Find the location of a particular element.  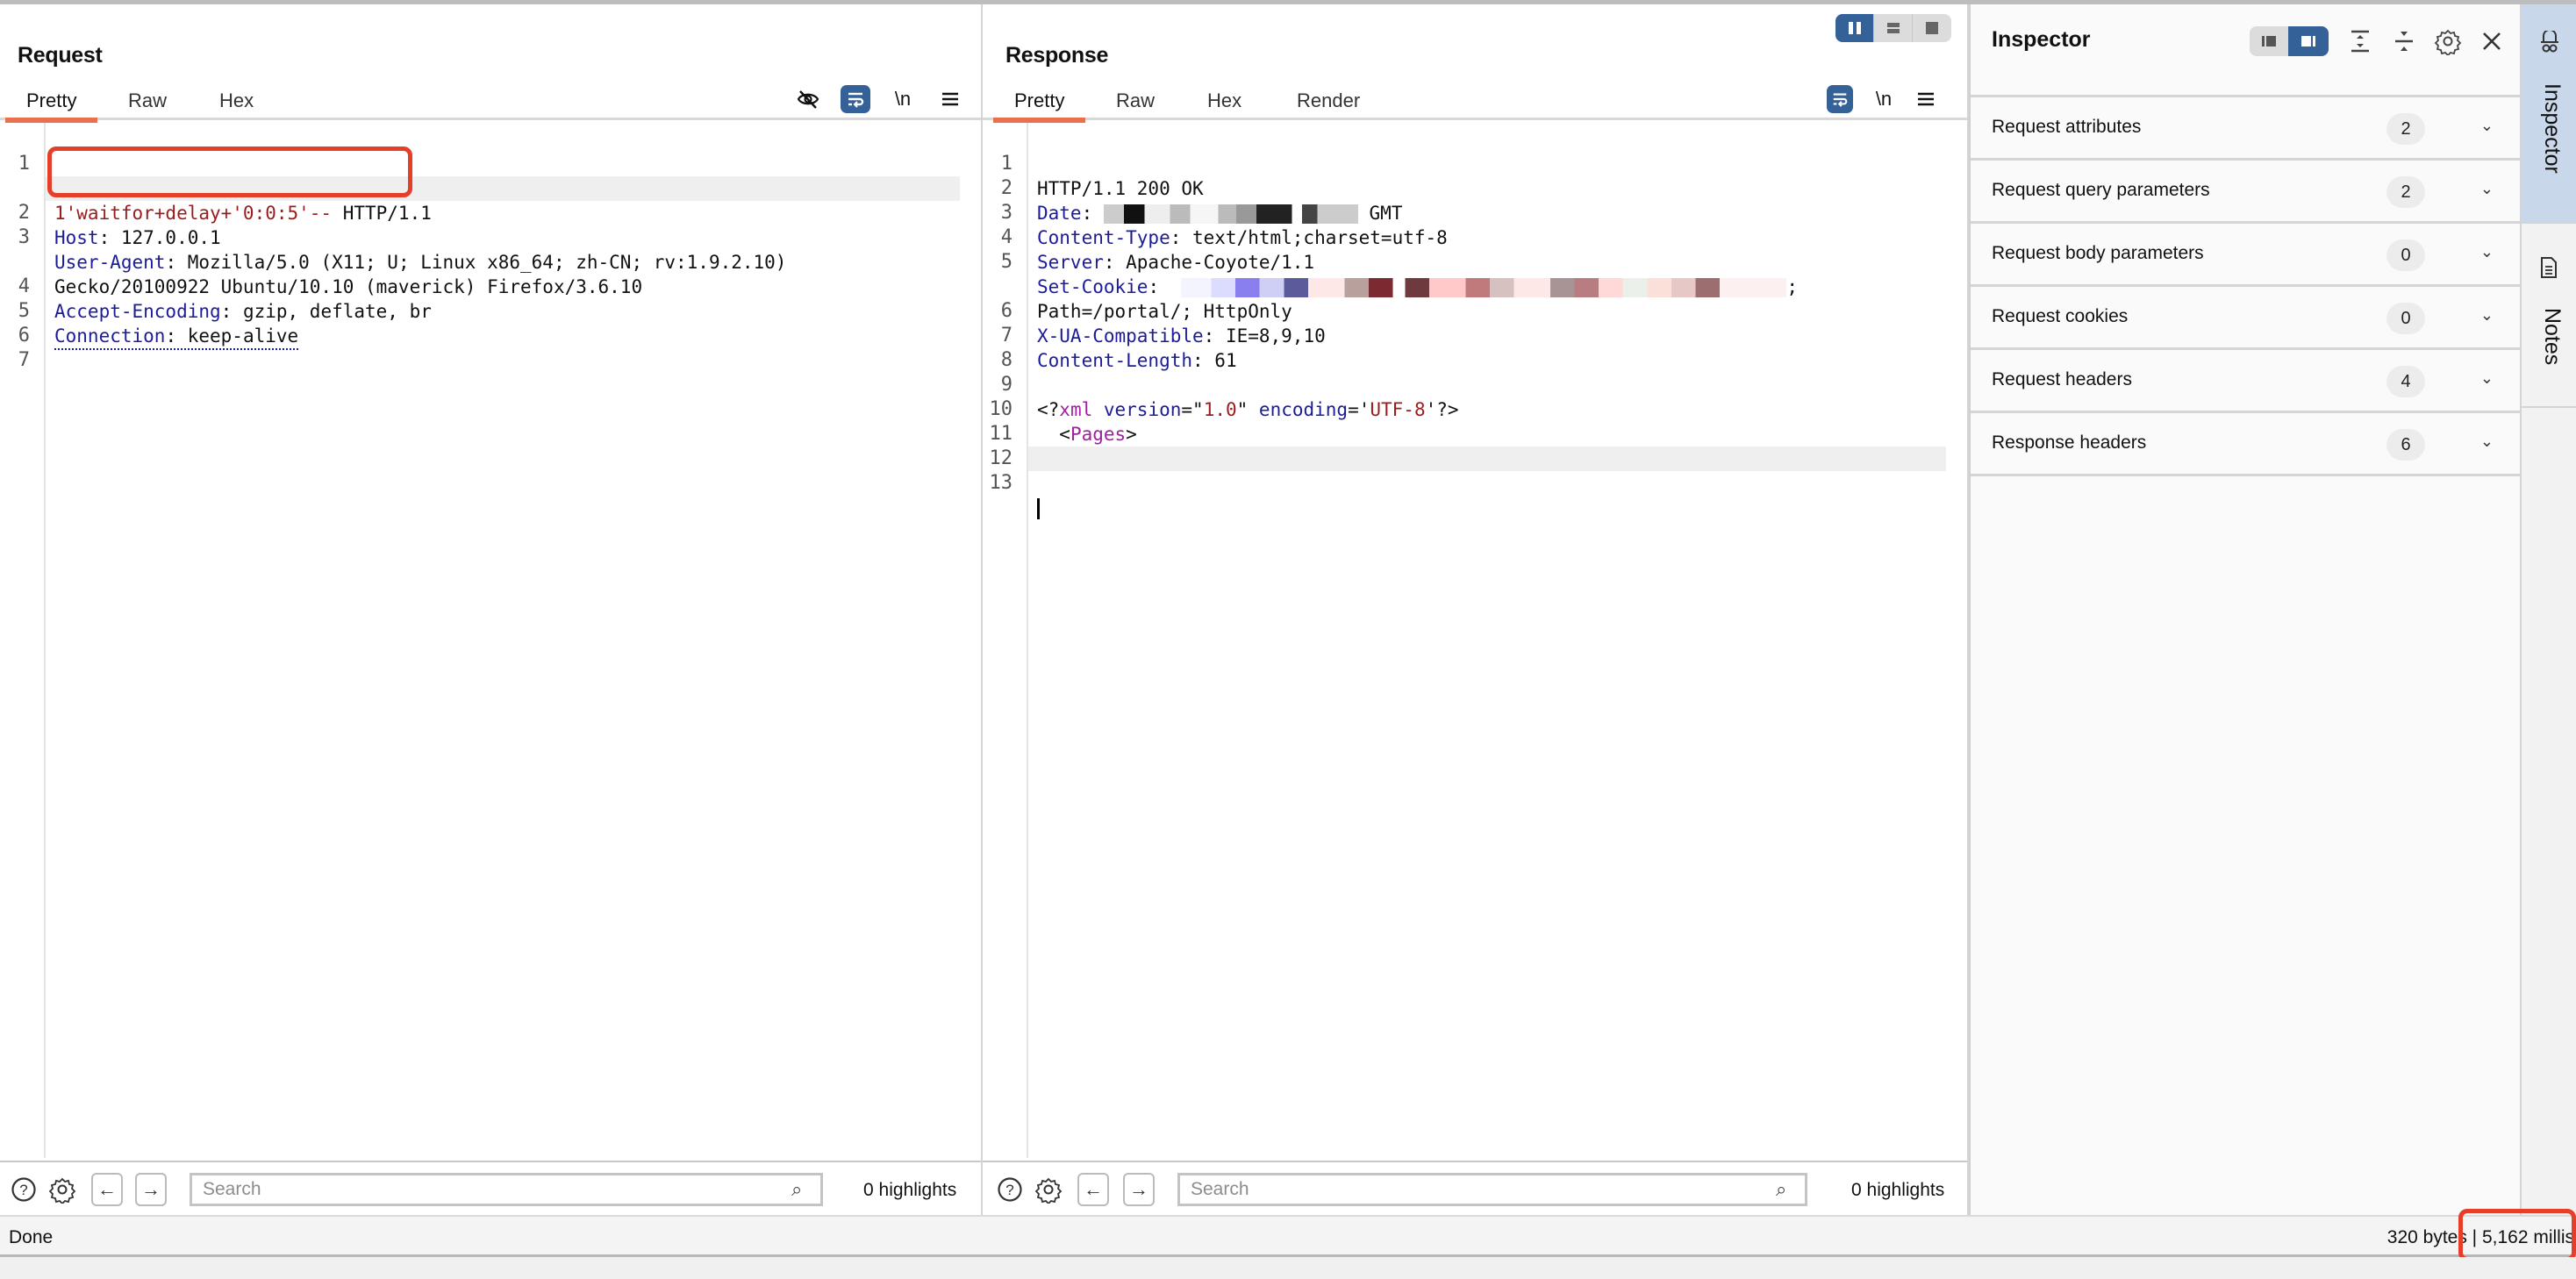

request-editor-toolbar: \n is located at coordinates (881, 100).